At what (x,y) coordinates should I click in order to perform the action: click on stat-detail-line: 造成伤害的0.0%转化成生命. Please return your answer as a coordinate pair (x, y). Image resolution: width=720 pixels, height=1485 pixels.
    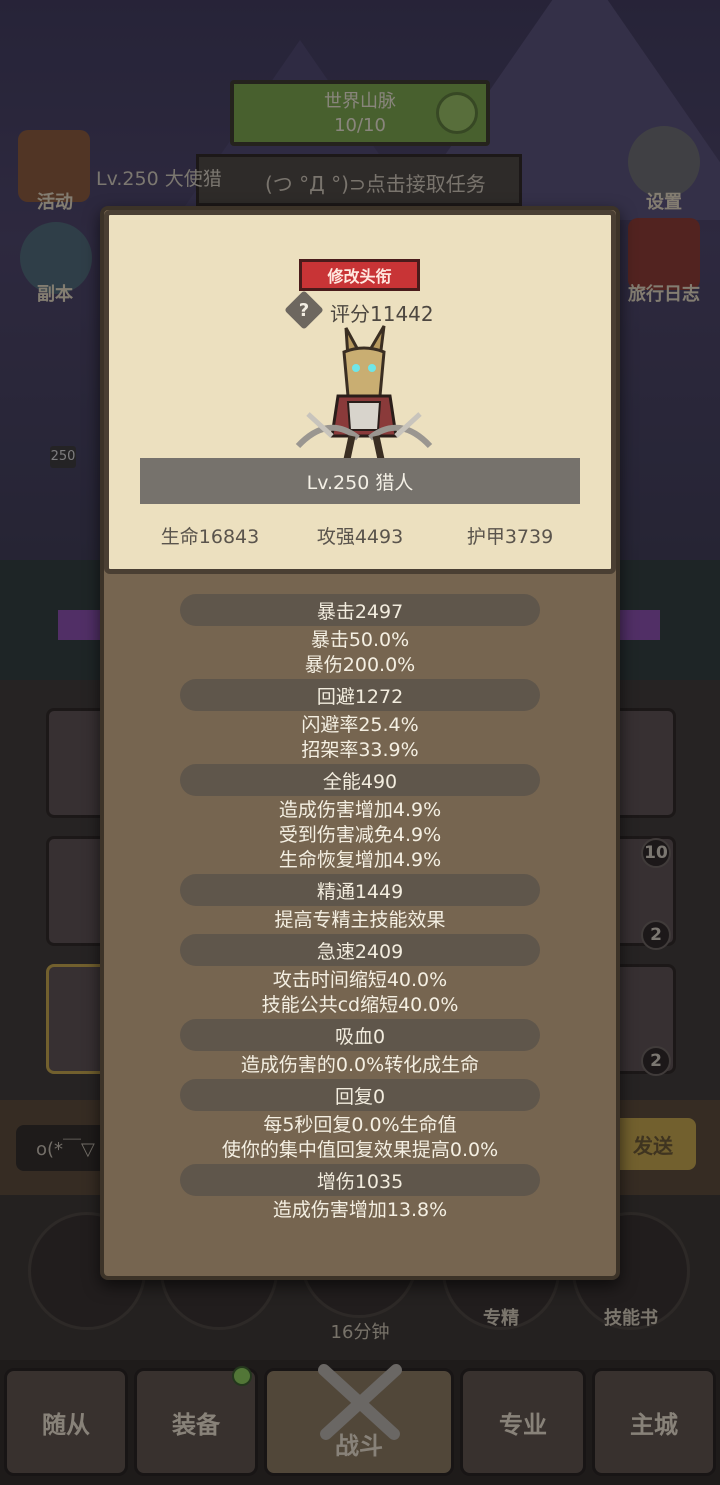
    Looking at the image, I should click on (360, 1065).